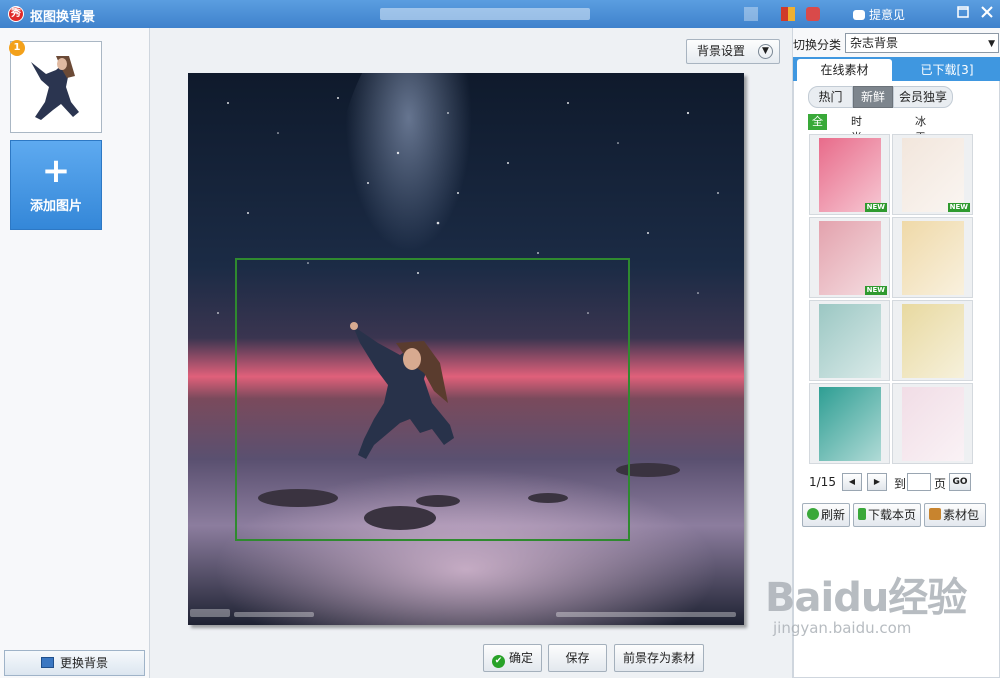 The width and height of the screenshot is (1000, 678). Describe the element at coordinates (935, 514) in the screenshot. I see `package-icon` at that location.